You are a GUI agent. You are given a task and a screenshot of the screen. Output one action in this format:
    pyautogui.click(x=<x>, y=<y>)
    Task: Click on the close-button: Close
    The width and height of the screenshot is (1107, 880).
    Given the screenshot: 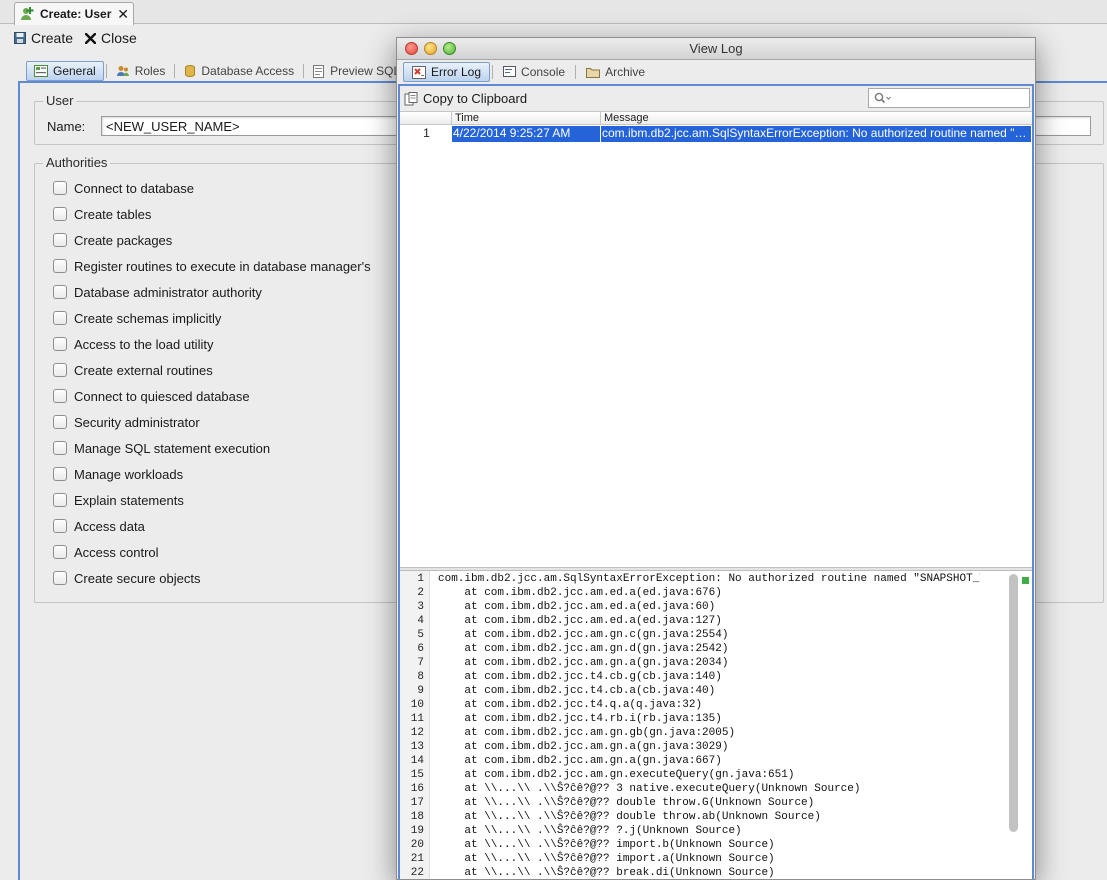 What is the action you would take?
    pyautogui.click(x=111, y=38)
    